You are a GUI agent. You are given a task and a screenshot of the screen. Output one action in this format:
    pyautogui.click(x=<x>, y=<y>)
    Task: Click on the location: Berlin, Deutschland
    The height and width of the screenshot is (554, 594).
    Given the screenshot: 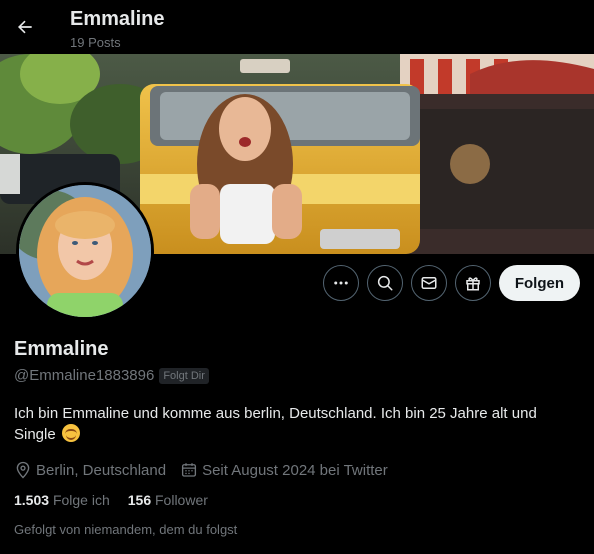 What is the action you would take?
    pyautogui.click(x=90, y=470)
    